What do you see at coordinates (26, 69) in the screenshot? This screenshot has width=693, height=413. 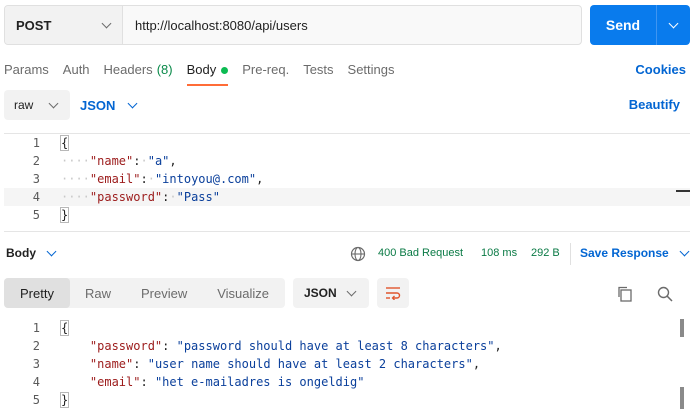 I see `tab-label: Params` at bounding box center [26, 69].